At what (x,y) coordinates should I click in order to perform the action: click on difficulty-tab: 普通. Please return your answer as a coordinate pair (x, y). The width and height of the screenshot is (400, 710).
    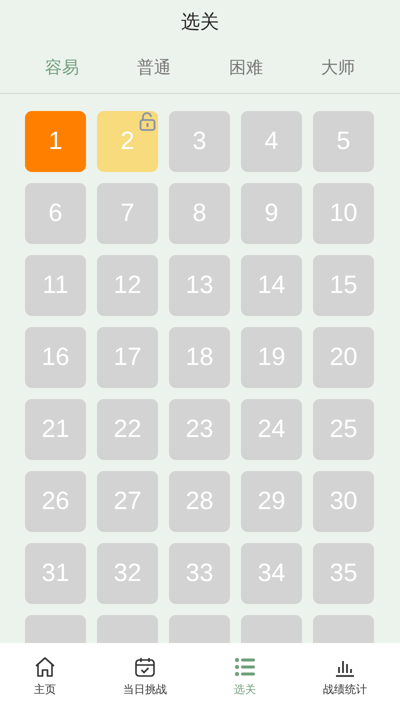
    Looking at the image, I should click on (154, 69).